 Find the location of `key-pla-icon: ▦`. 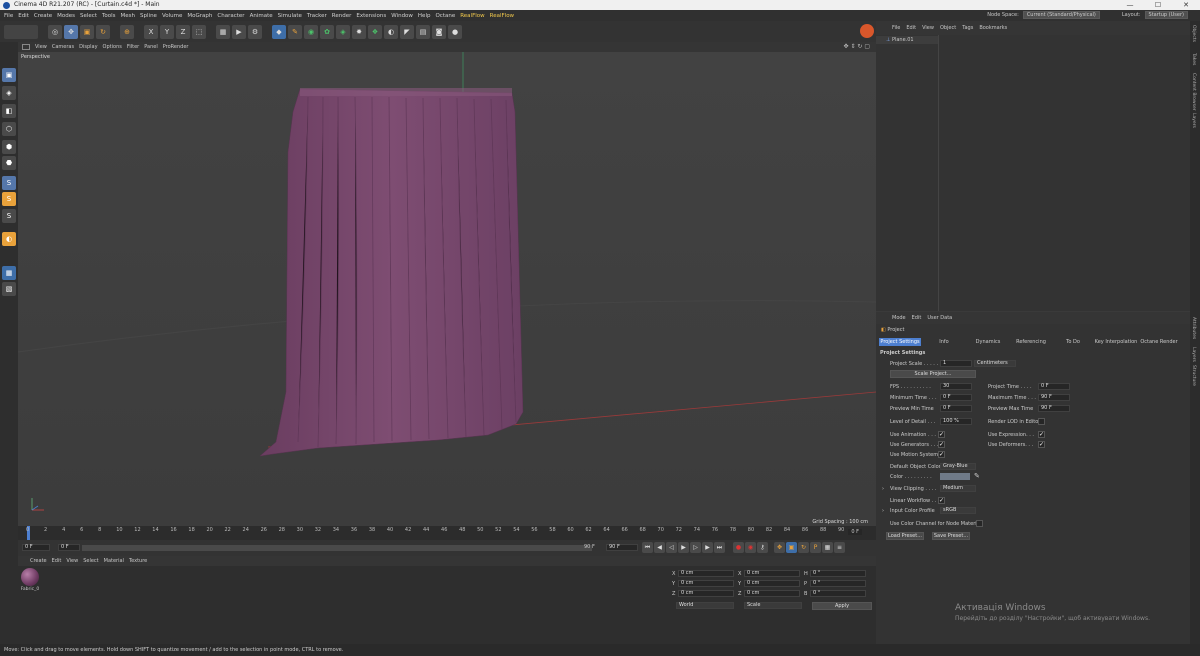

key-pla-icon: ▦ is located at coordinates (827, 547).